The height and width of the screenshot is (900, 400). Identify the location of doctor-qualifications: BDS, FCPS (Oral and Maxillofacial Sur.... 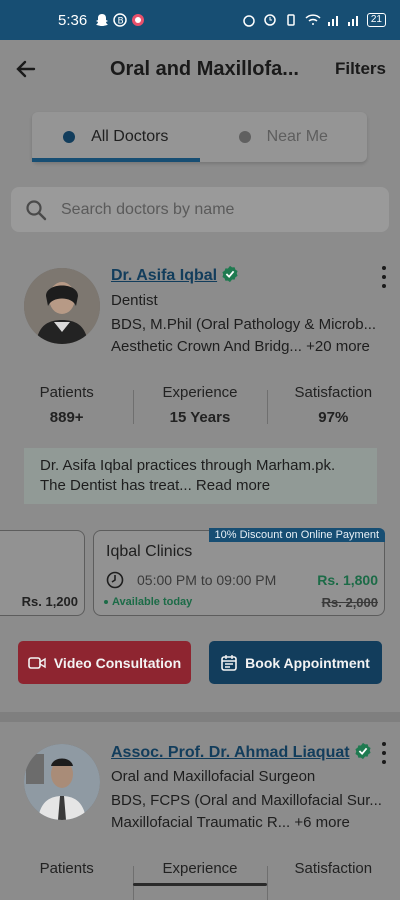
(246, 800).